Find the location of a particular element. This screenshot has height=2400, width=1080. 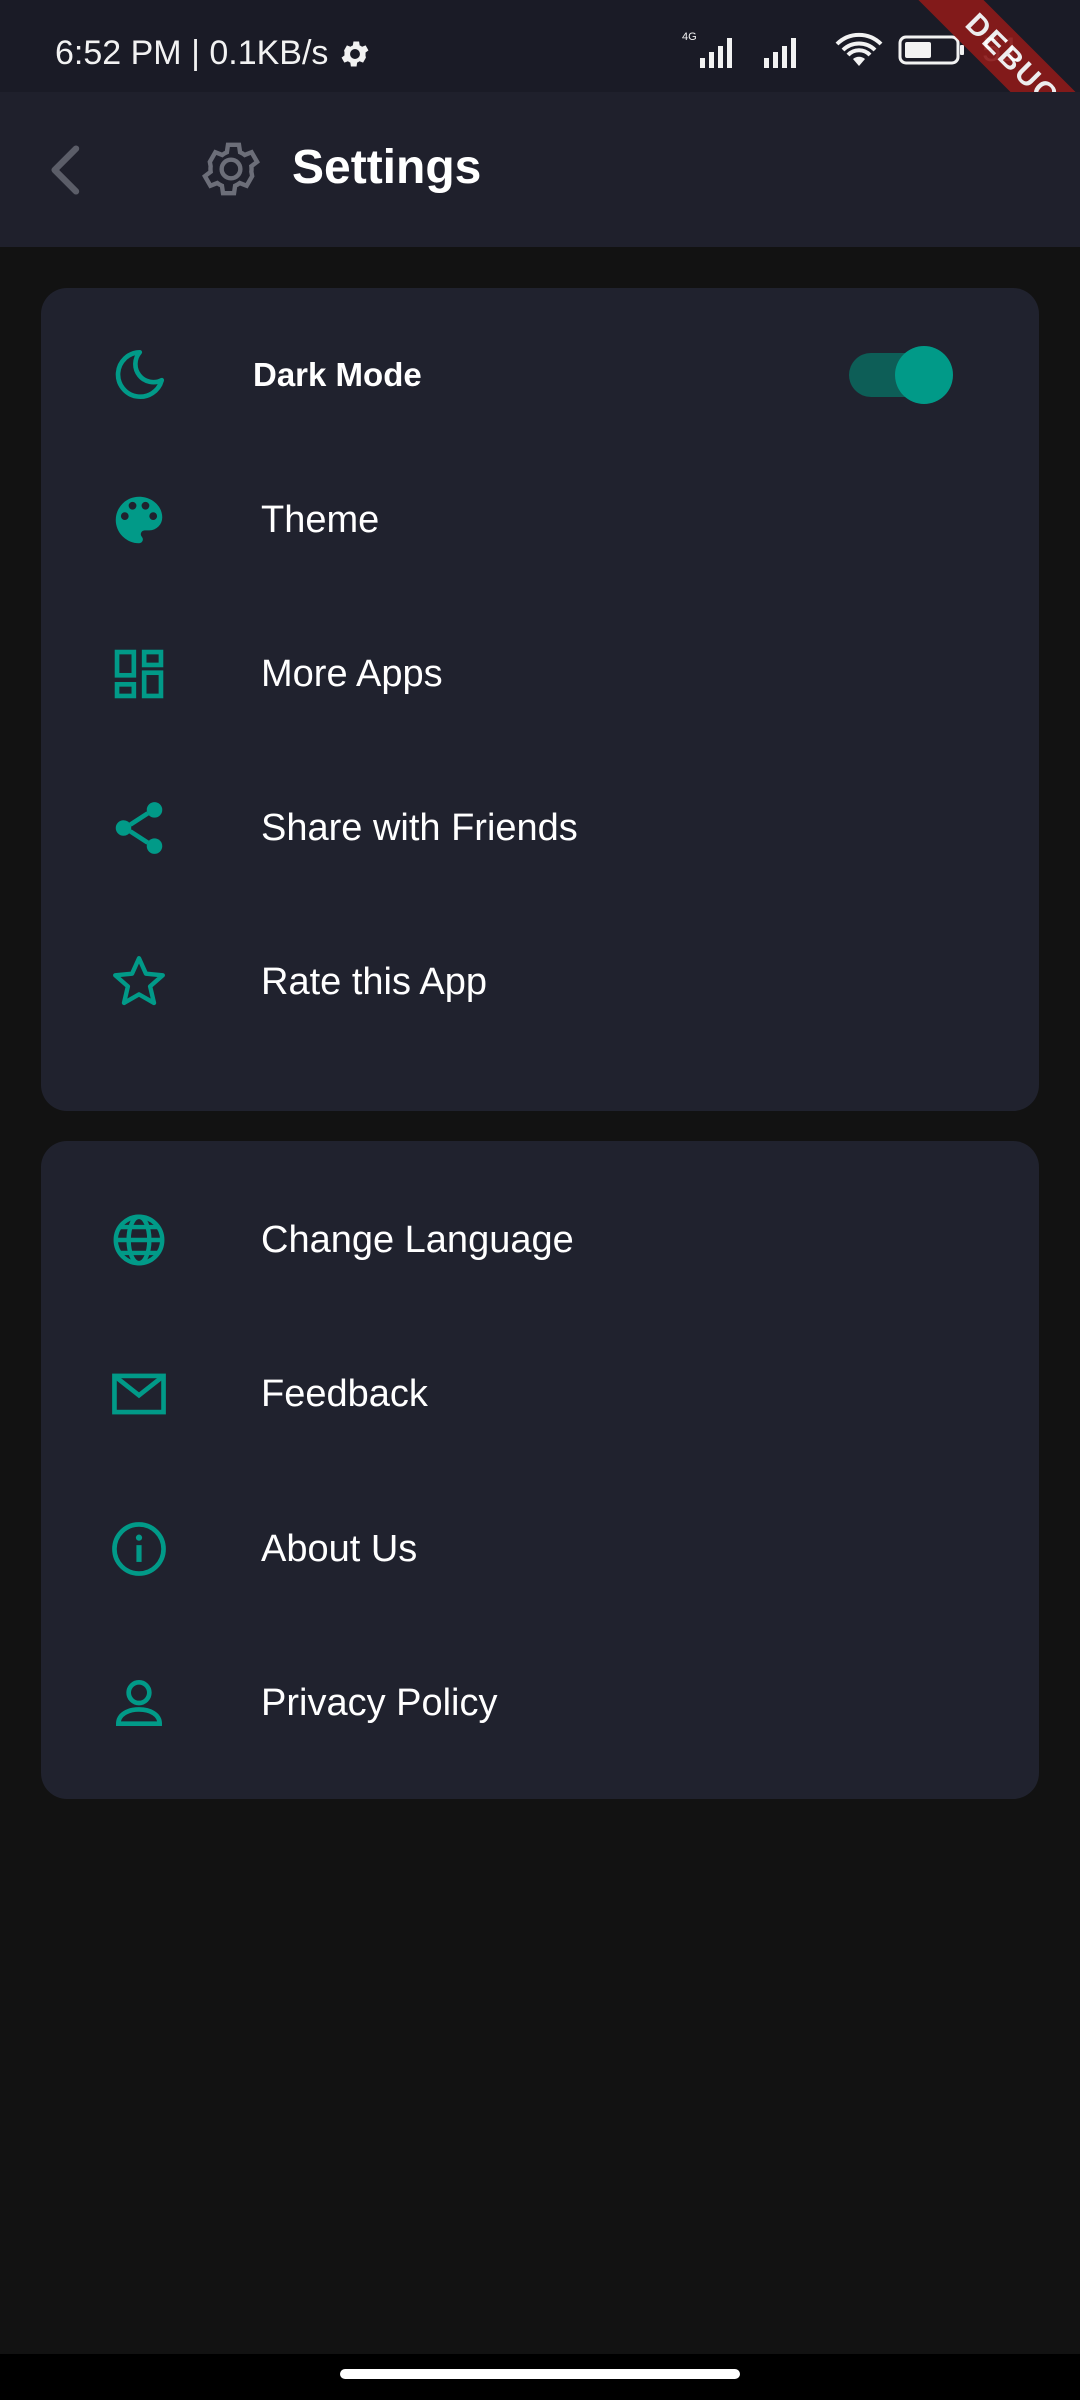

status-bar: 6:52 PM | 0.1KB/s 4G 5 is located at coordinates (540, 85).